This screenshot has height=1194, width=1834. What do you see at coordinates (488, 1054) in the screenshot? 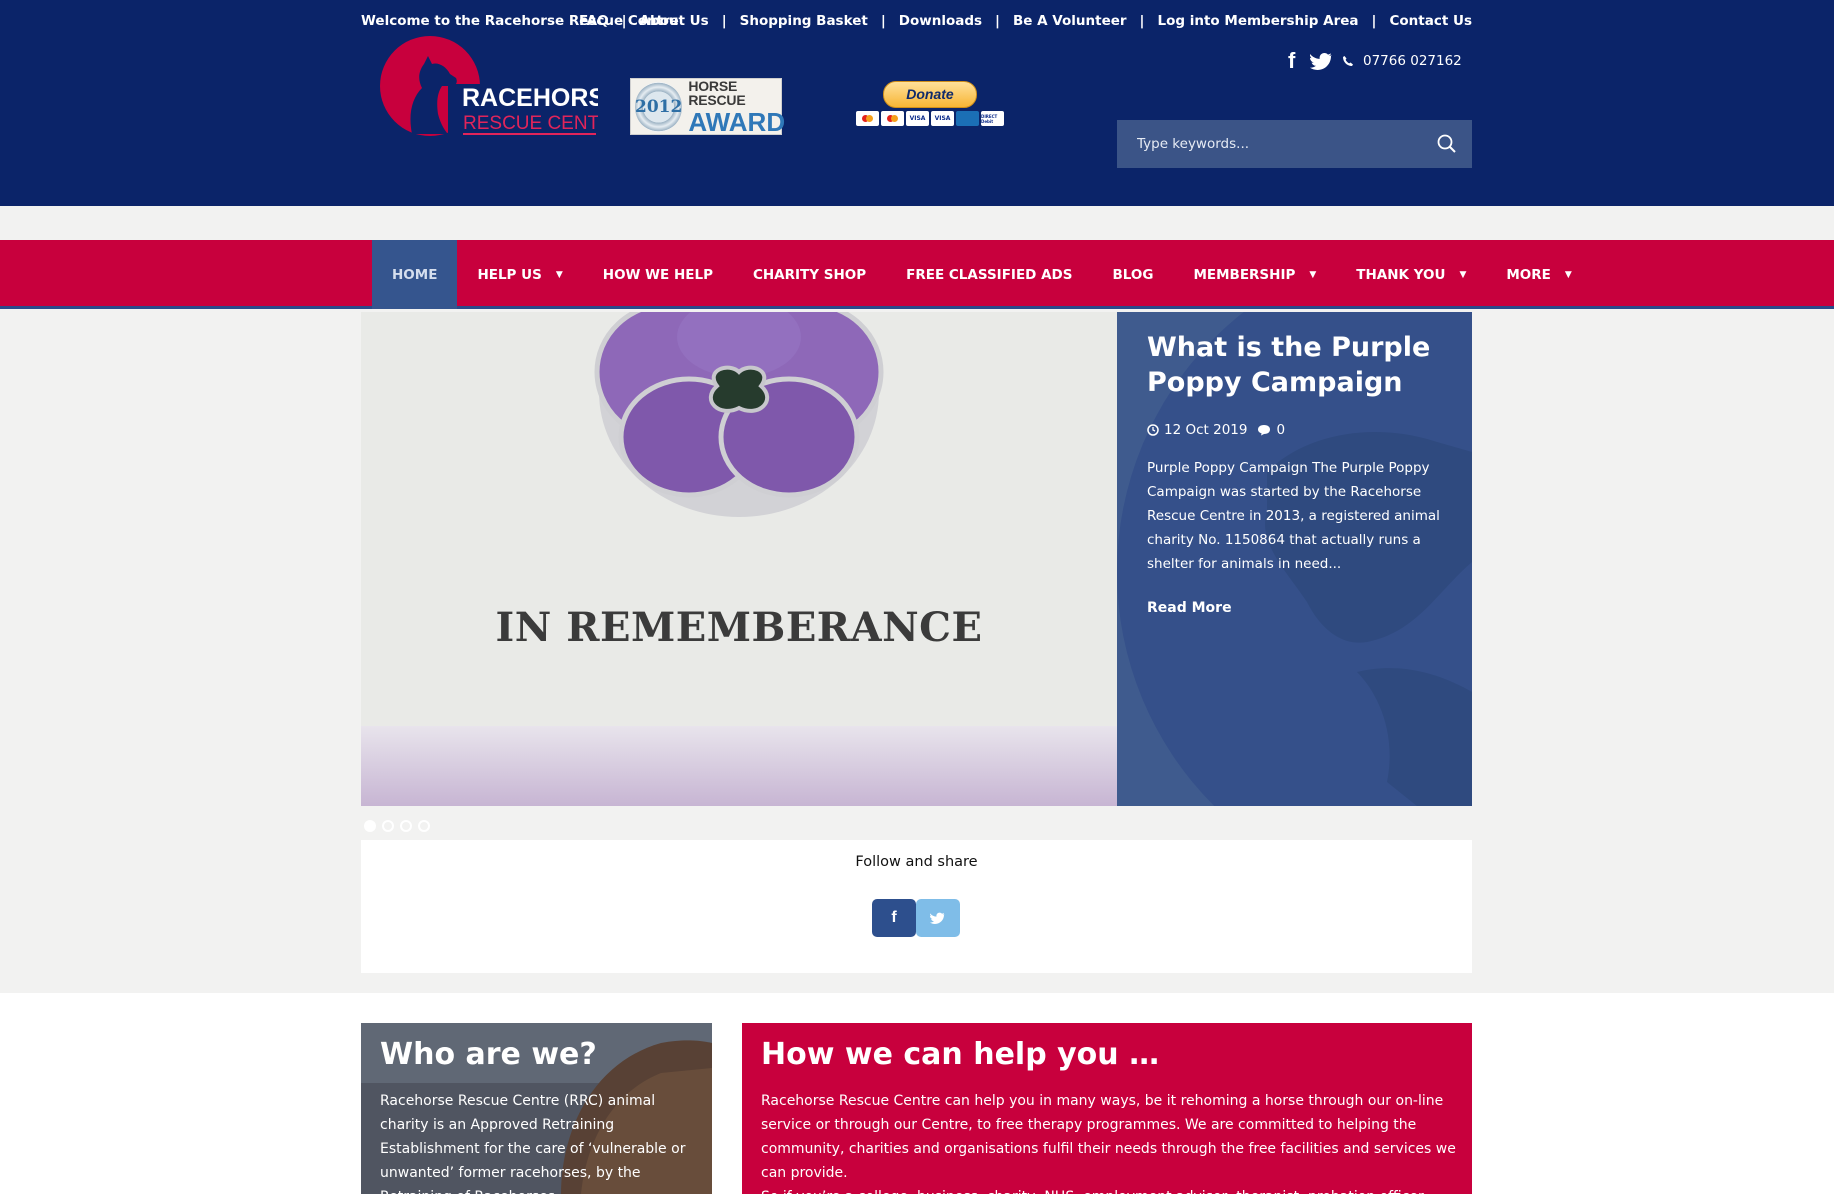
I see `who-title: Who are we?` at bounding box center [488, 1054].